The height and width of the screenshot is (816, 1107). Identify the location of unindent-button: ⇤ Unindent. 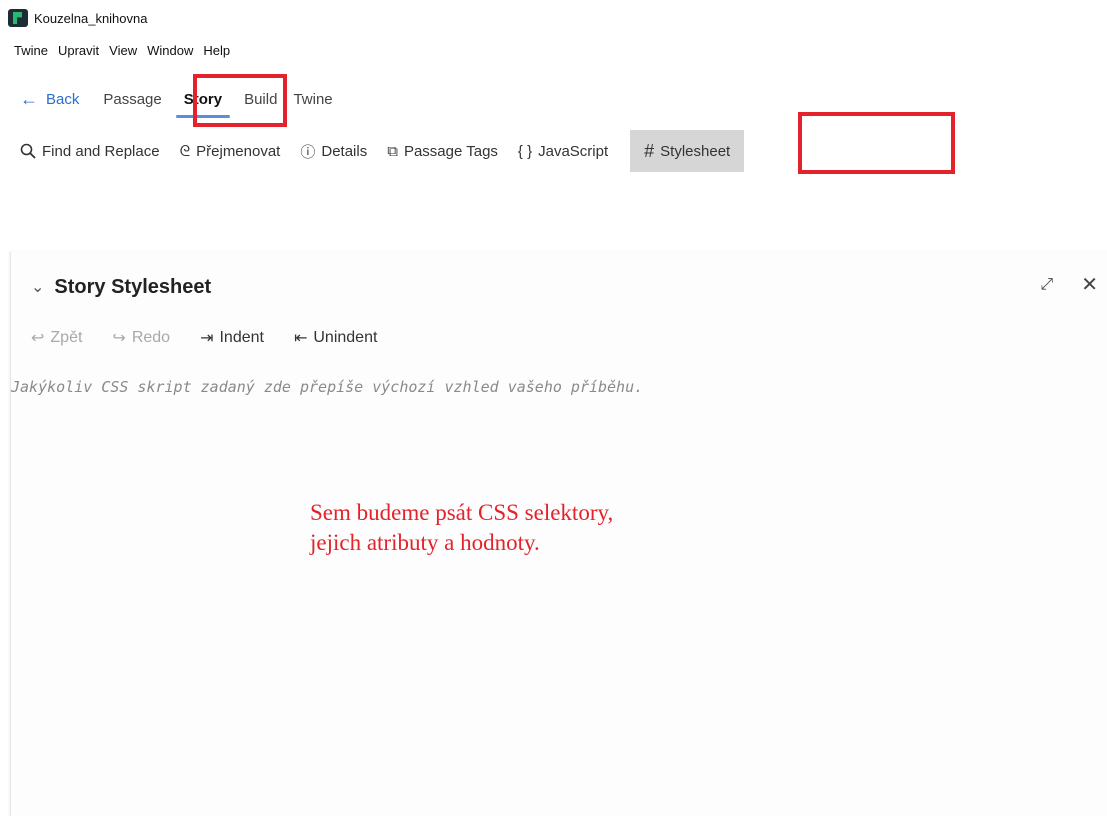
(335, 338).